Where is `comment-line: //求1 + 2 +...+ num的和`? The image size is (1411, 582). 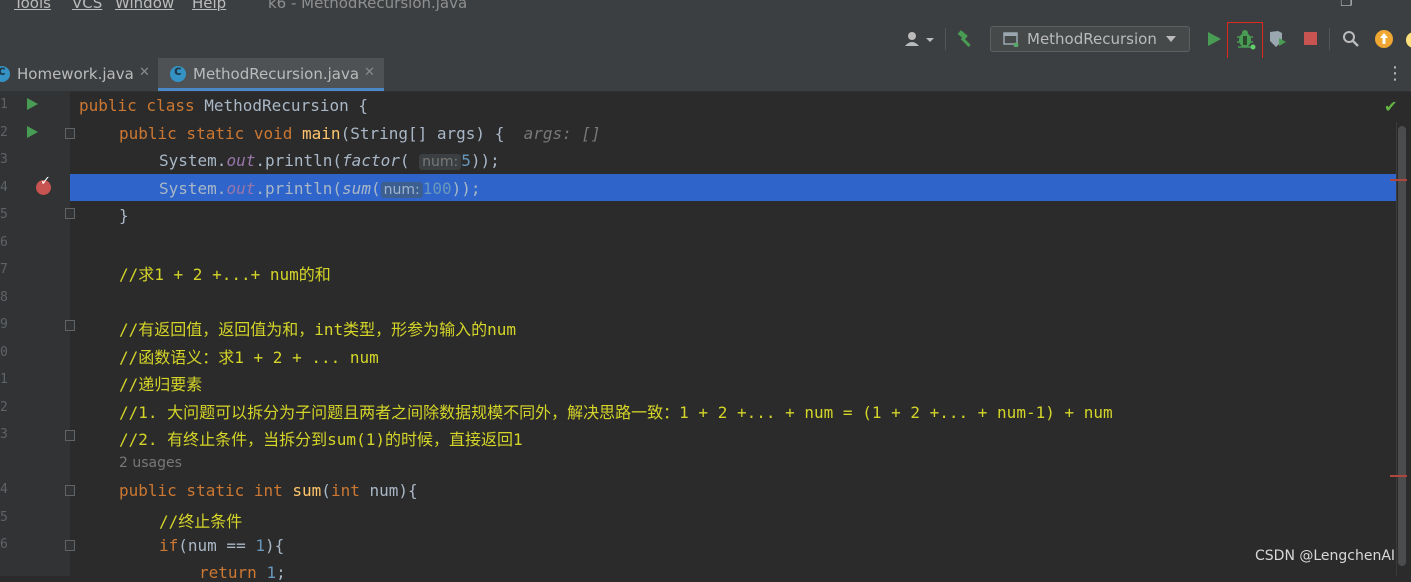 comment-line: //求1 + 2 +...+ num的和 is located at coordinates (225, 274).